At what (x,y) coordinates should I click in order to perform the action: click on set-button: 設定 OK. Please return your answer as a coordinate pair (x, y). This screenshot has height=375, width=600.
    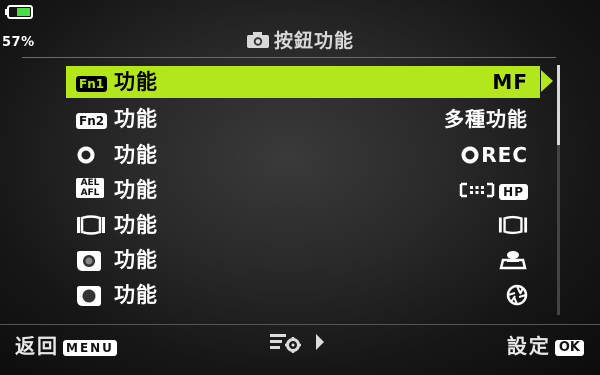
    Looking at the image, I should click on (545, 344).